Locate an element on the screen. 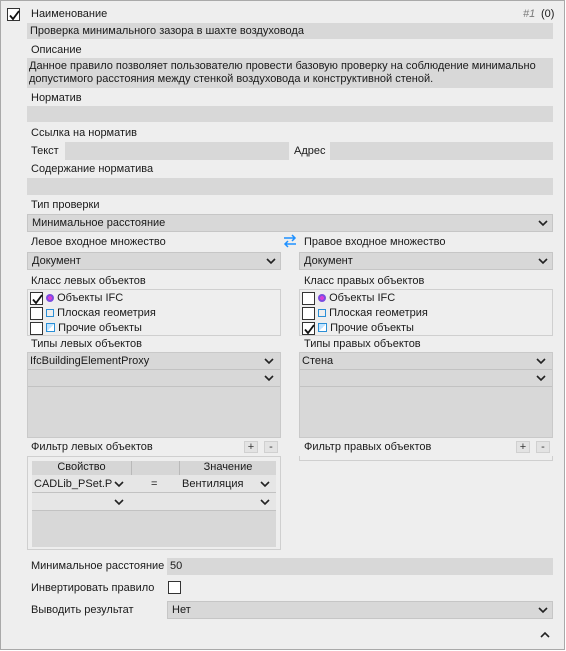 The image size is (566, 651). rule-number: #1 is located at coordinates (529, 14).